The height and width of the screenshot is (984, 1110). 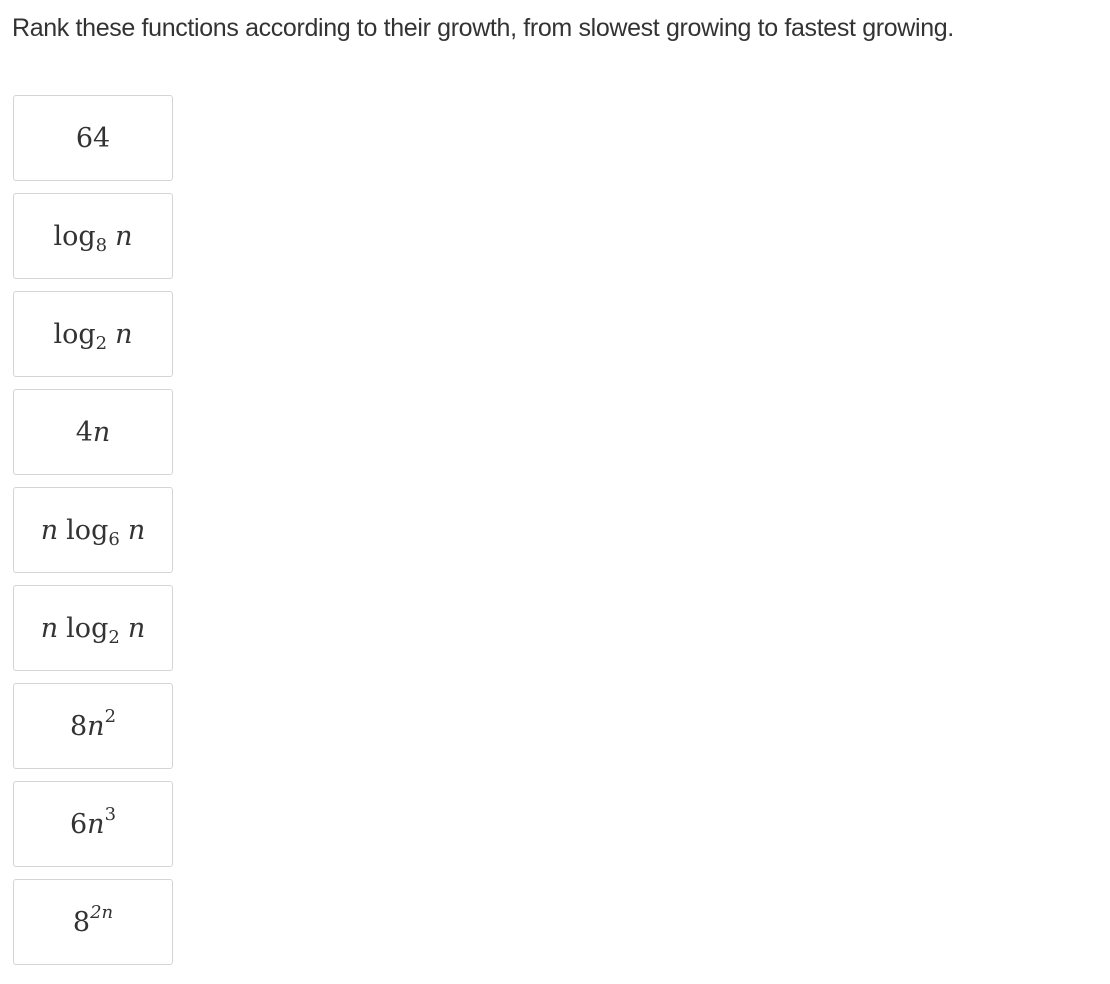 I want to click on function-expression: n log6 n, so click(x=93, y=532).